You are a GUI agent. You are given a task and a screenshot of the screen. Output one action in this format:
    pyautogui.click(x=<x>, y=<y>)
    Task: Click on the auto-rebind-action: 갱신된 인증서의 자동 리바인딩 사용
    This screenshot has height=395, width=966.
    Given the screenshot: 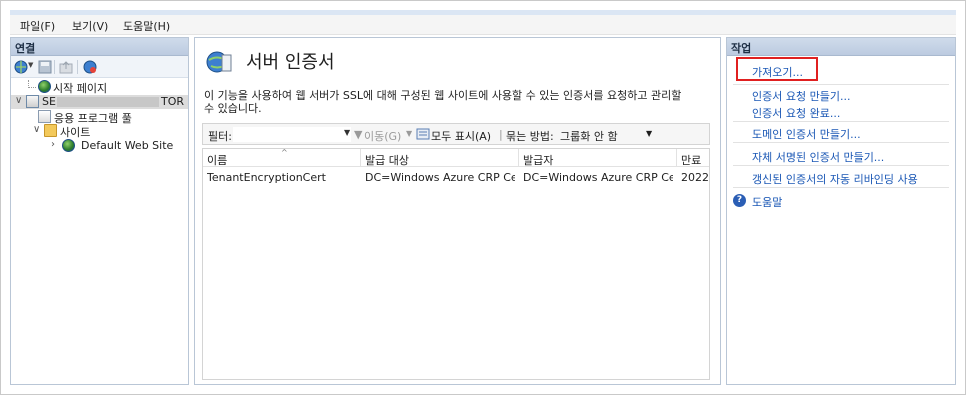 What is the action you would take?
    pyautogui.click(x=835, y=179)
    